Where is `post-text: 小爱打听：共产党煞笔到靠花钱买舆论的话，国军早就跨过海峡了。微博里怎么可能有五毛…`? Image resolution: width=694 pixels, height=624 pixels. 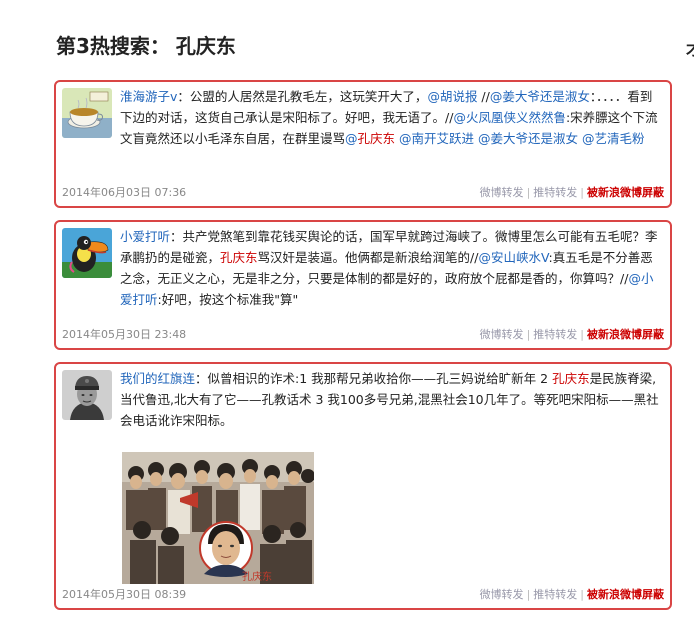
post-text: 小爱打听：共产党煞笔到靠花钱买舆论的话，国军早就跨过海峡了。微博里怎么可能有五毛… is located at coordinates (391, 268).